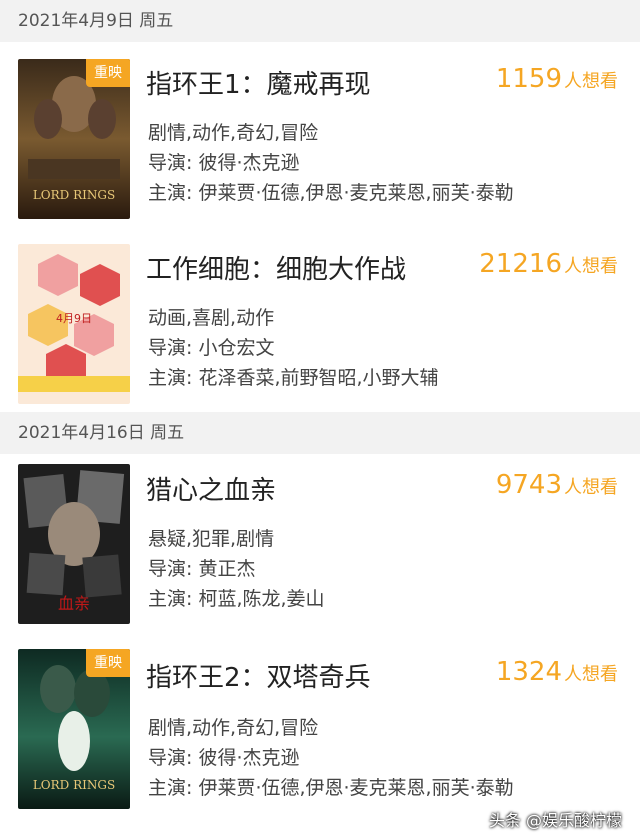  I want to click on want-count: 21216, so click(520, 264).